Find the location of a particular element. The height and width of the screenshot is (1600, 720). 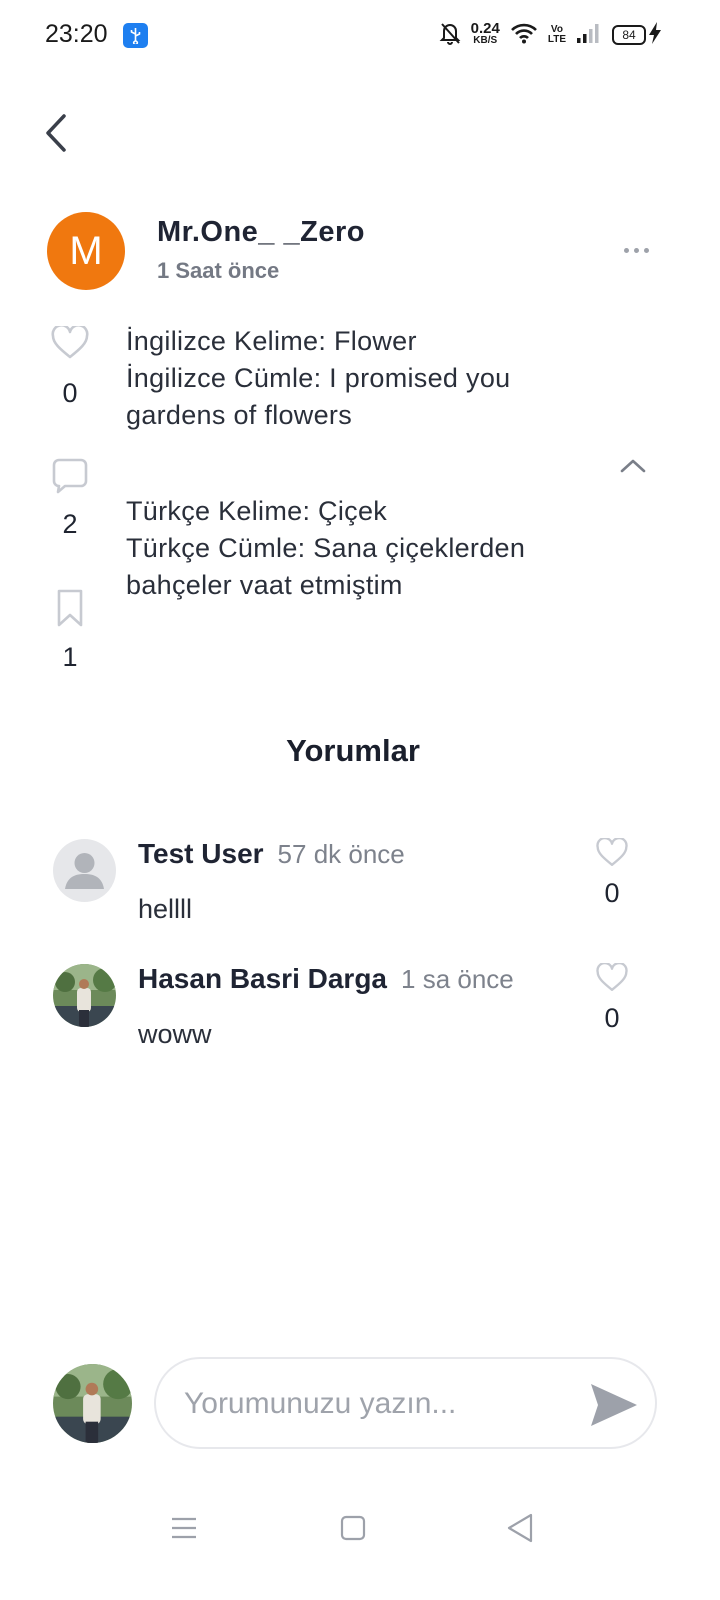

collapse-button is located at coordinates (633, 466).